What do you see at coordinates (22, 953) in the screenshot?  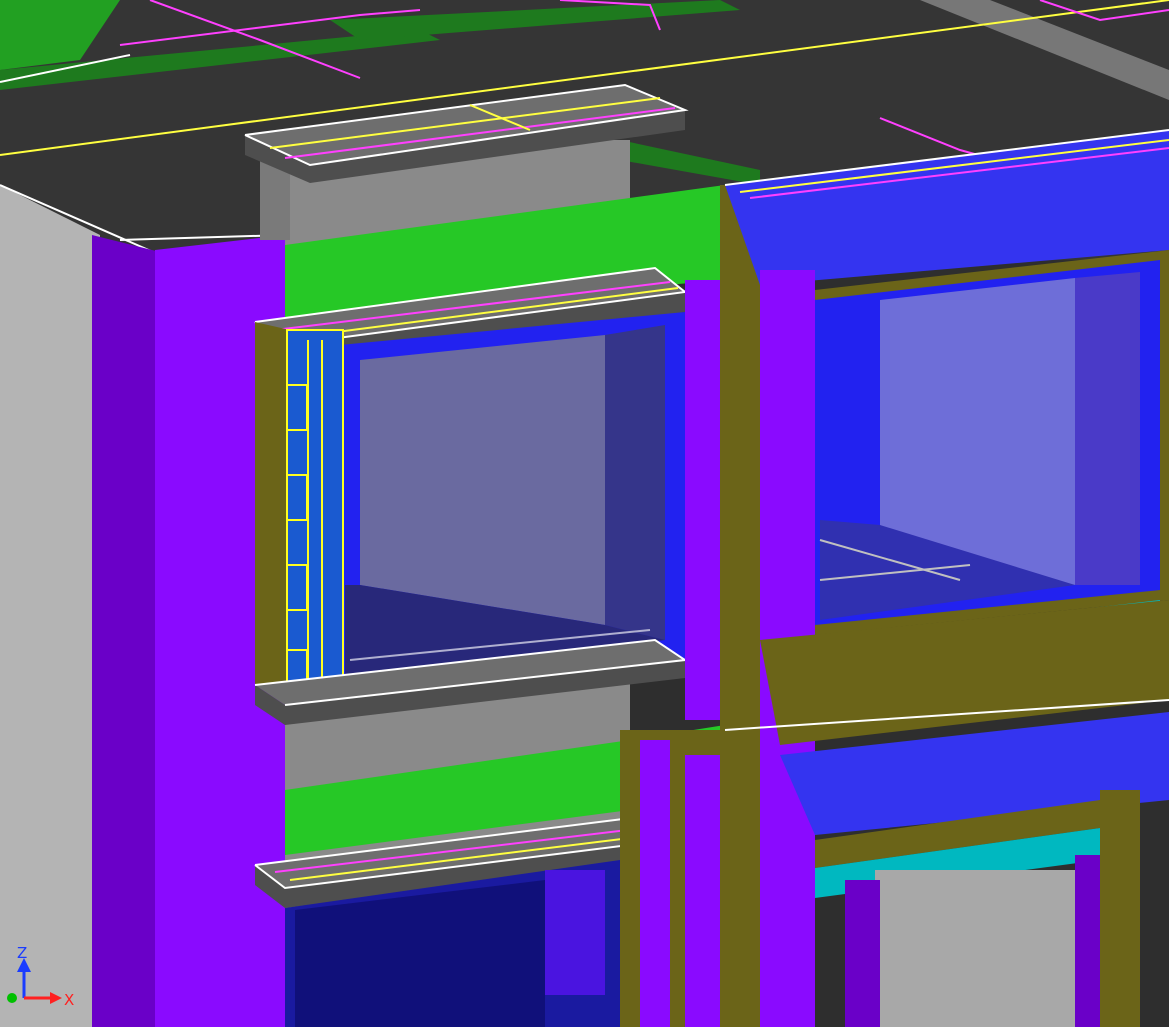 I see `z-axis-label: Z` at bounding box center [22, 953].